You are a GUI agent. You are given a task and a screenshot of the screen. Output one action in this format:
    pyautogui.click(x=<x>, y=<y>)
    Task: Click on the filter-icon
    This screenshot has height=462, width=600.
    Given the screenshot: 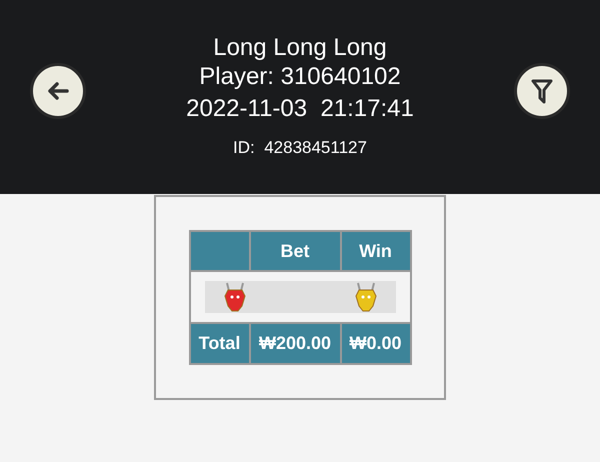 What is the action you would take?
    pyautogui.click(x=542, y=91)
    